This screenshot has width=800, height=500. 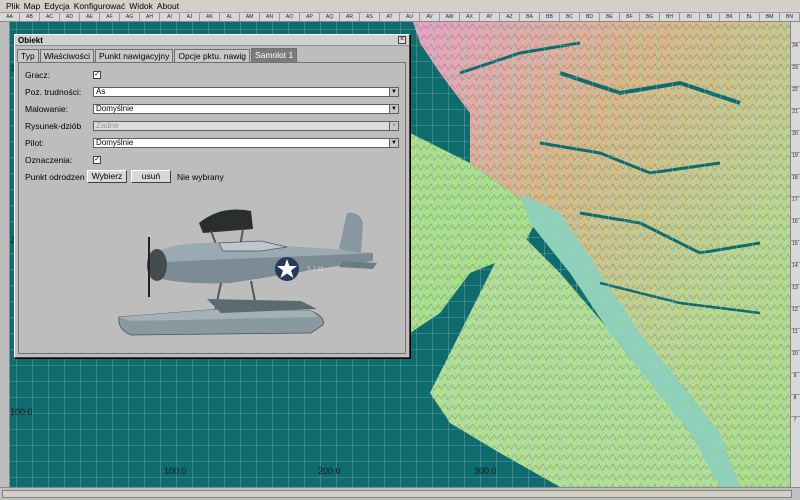 I want to click on col-label: AC, so click(x=50, y=17).